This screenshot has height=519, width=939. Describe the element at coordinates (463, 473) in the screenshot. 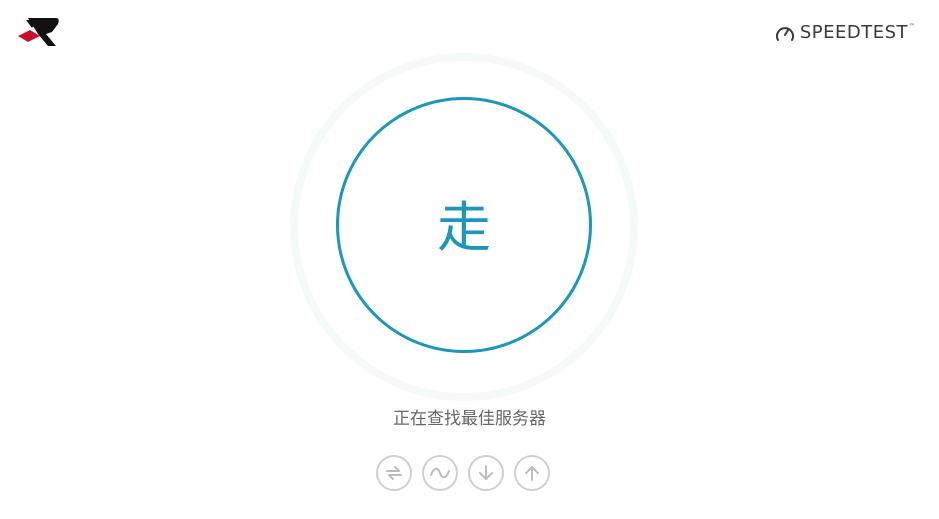

I see `metric-icons` at that location.